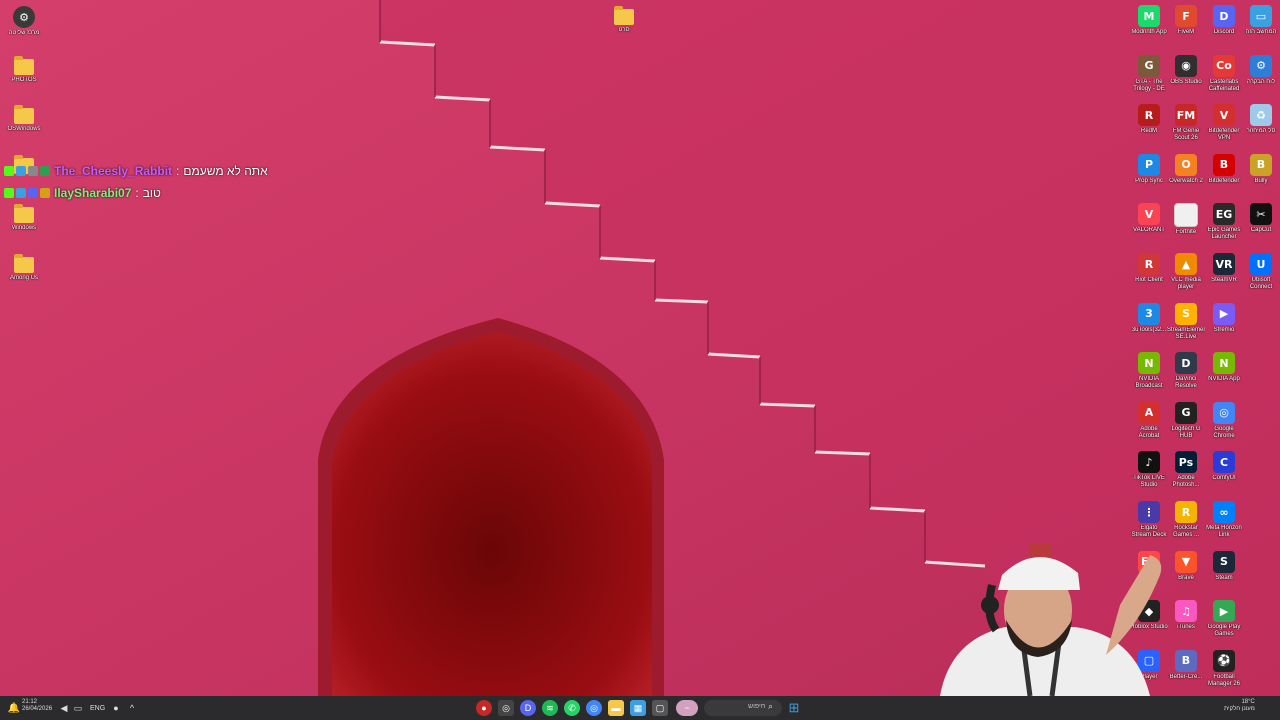  I want to click on desktop-icon-label: Discord, so click(1224, 32).